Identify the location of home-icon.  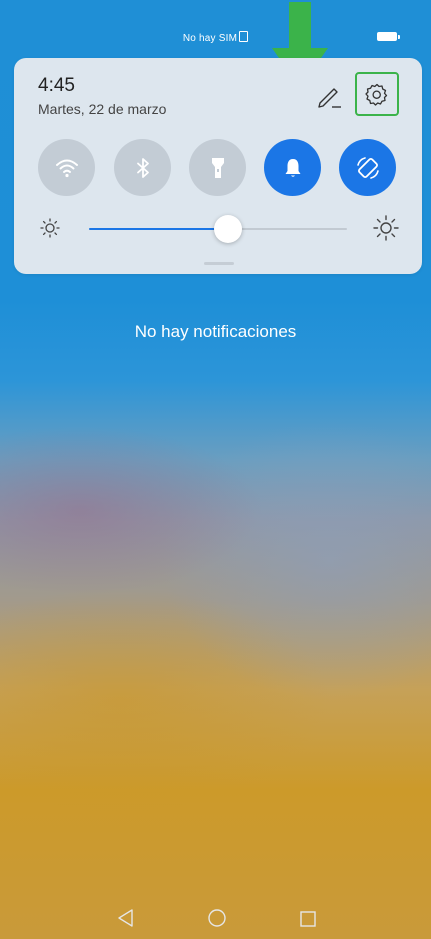
(217, 918).